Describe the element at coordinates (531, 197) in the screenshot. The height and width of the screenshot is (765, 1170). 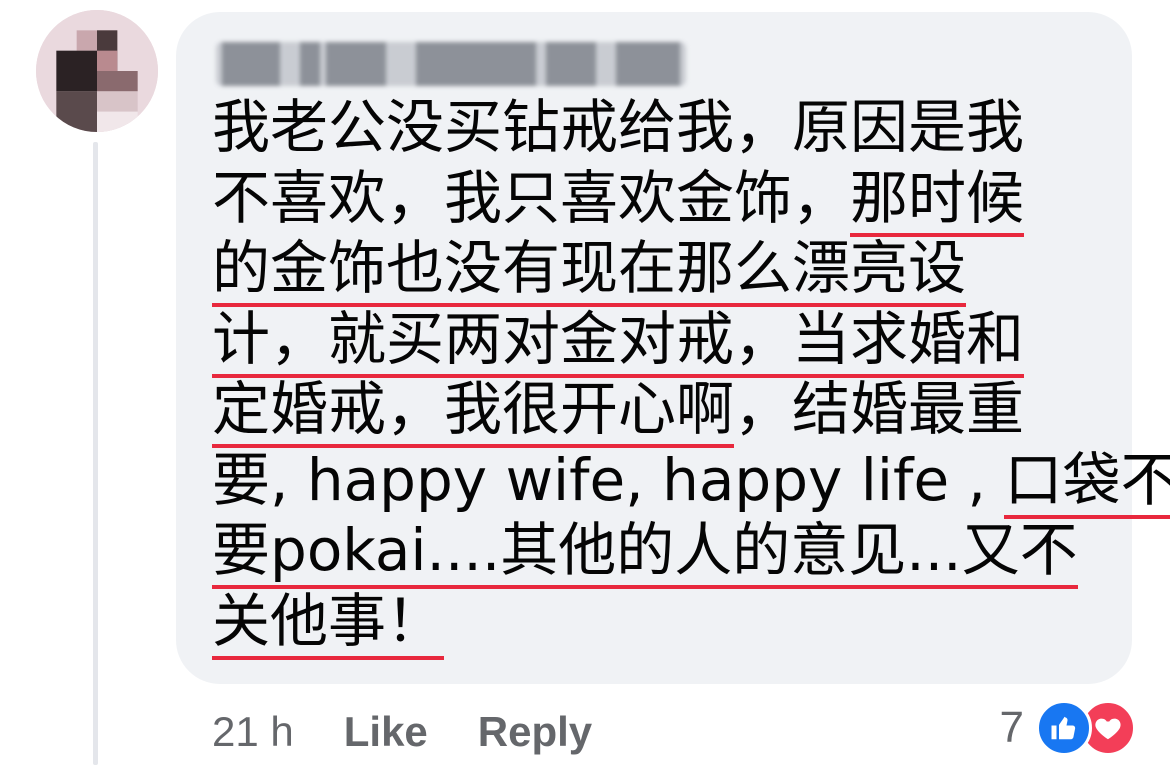
I see `comment-text-segment: 不喜欢，我只喜欢金饰，` at that location.